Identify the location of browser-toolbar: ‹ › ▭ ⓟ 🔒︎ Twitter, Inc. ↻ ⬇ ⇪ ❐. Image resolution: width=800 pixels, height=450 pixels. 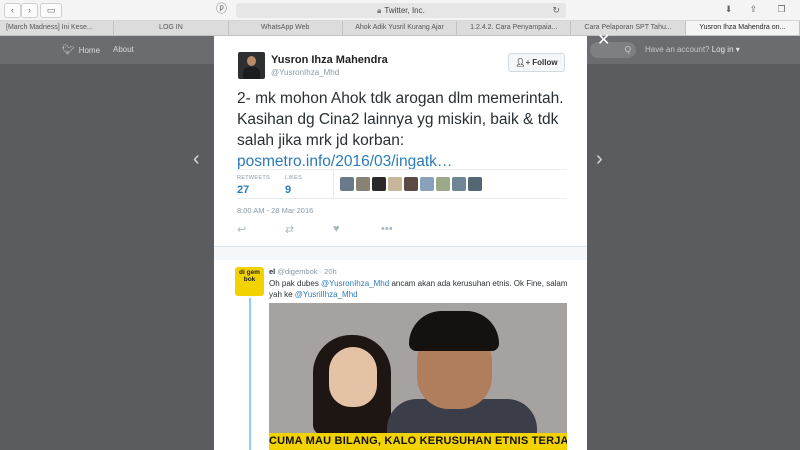
(400, 10).